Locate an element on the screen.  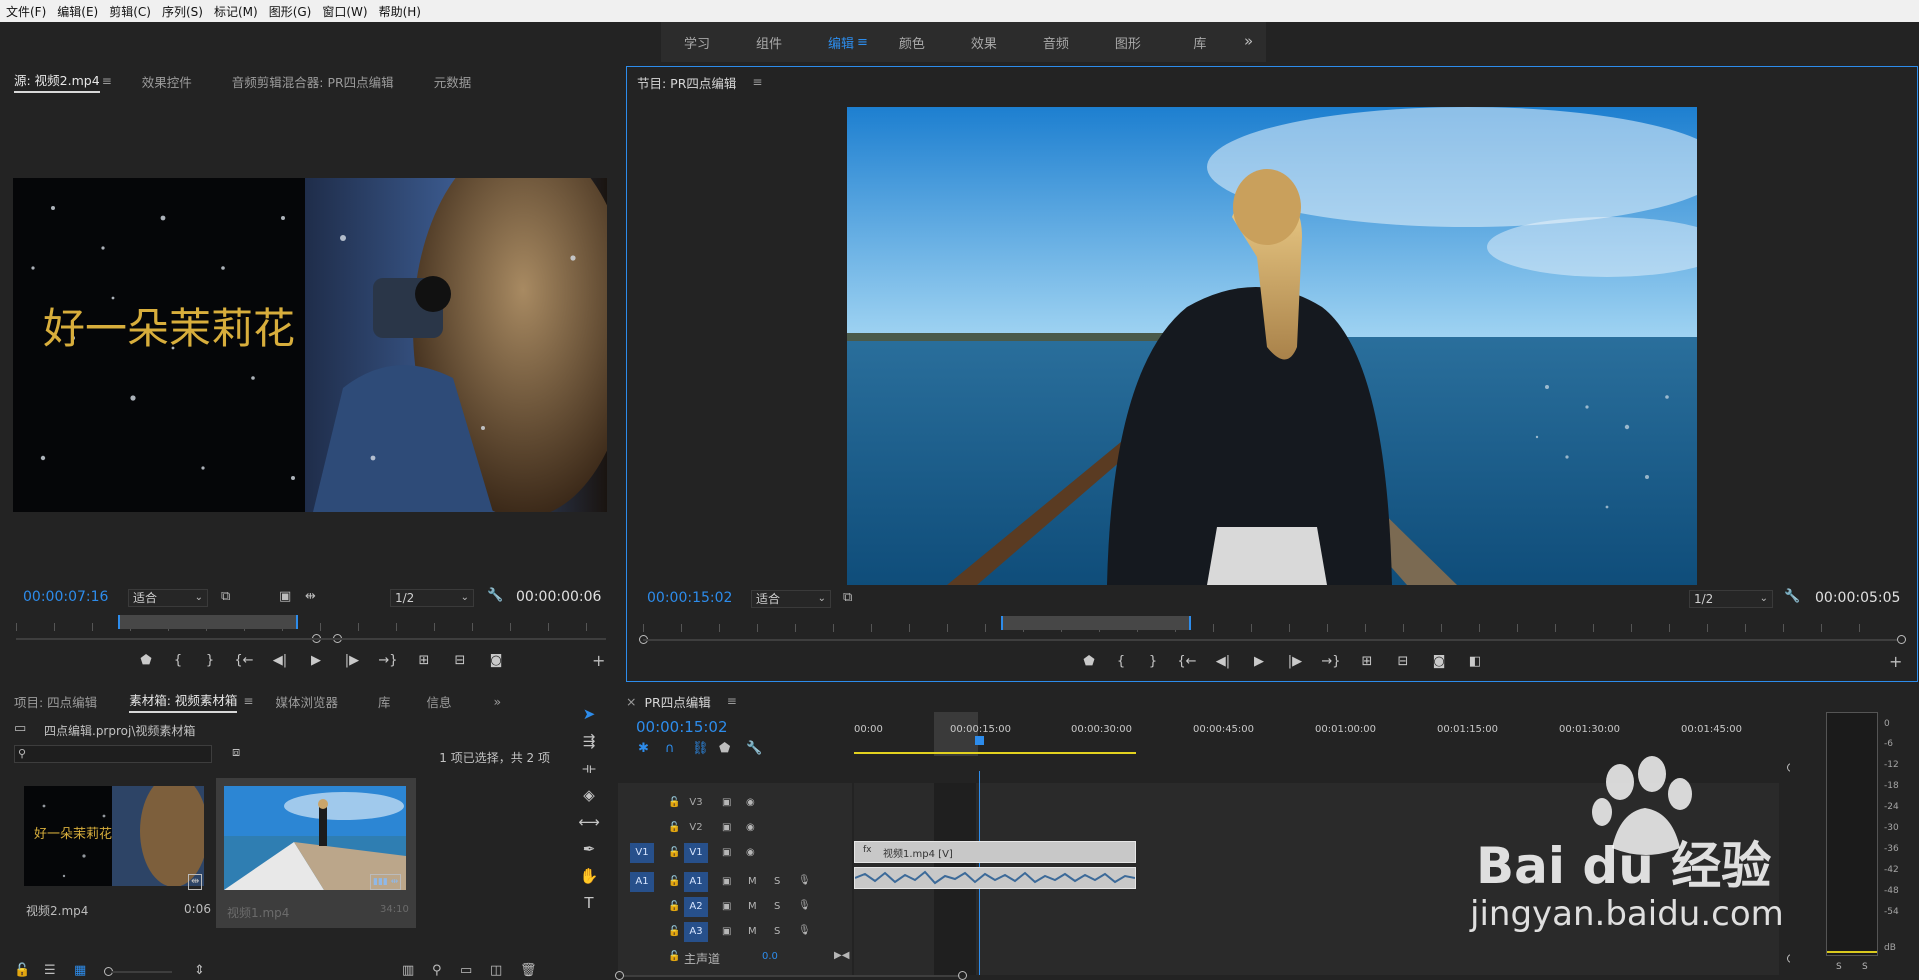
comparison-view-icon: ◧ is located at coordinates (1475, 661).